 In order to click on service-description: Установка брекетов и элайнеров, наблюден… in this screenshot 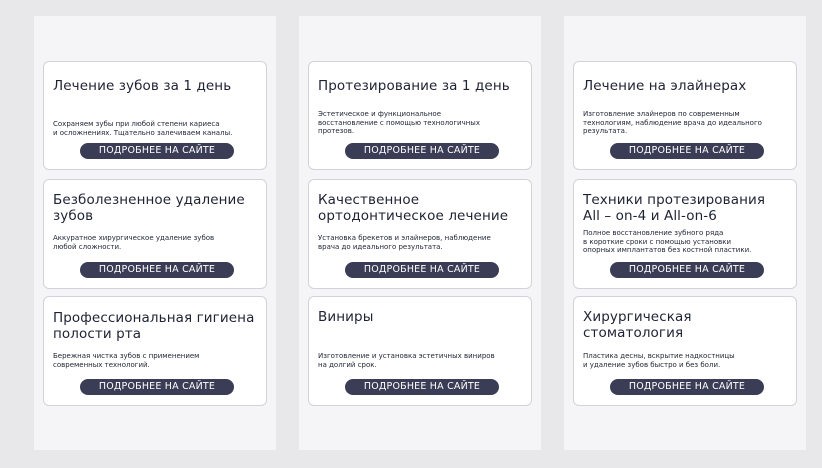, I will do `click(404, 242)`.